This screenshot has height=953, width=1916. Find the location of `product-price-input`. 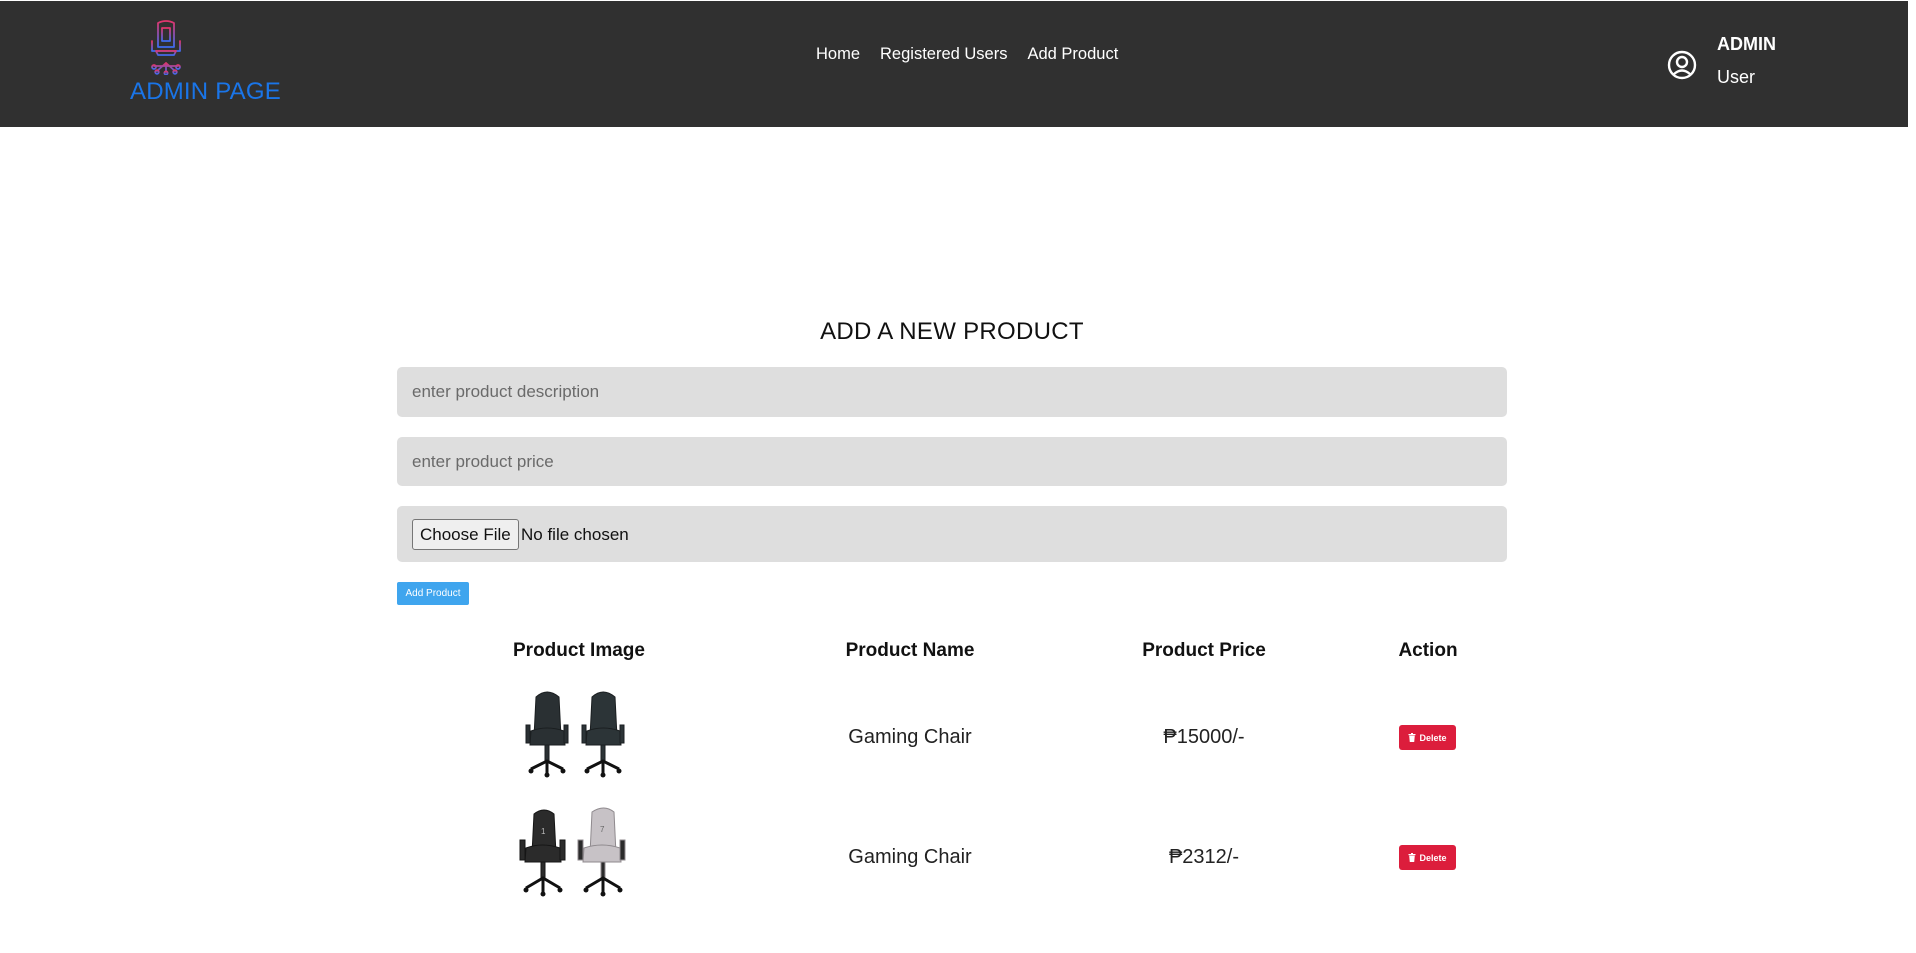

product-price-input is located at coordinates (952, 461).